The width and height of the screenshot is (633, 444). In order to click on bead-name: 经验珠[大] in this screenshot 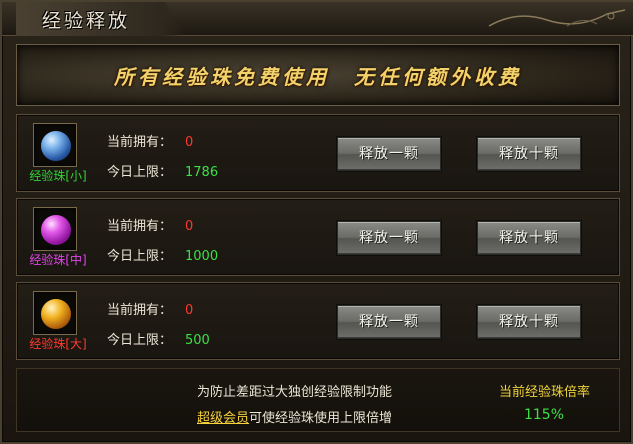, I will do `click(58, 344)`.